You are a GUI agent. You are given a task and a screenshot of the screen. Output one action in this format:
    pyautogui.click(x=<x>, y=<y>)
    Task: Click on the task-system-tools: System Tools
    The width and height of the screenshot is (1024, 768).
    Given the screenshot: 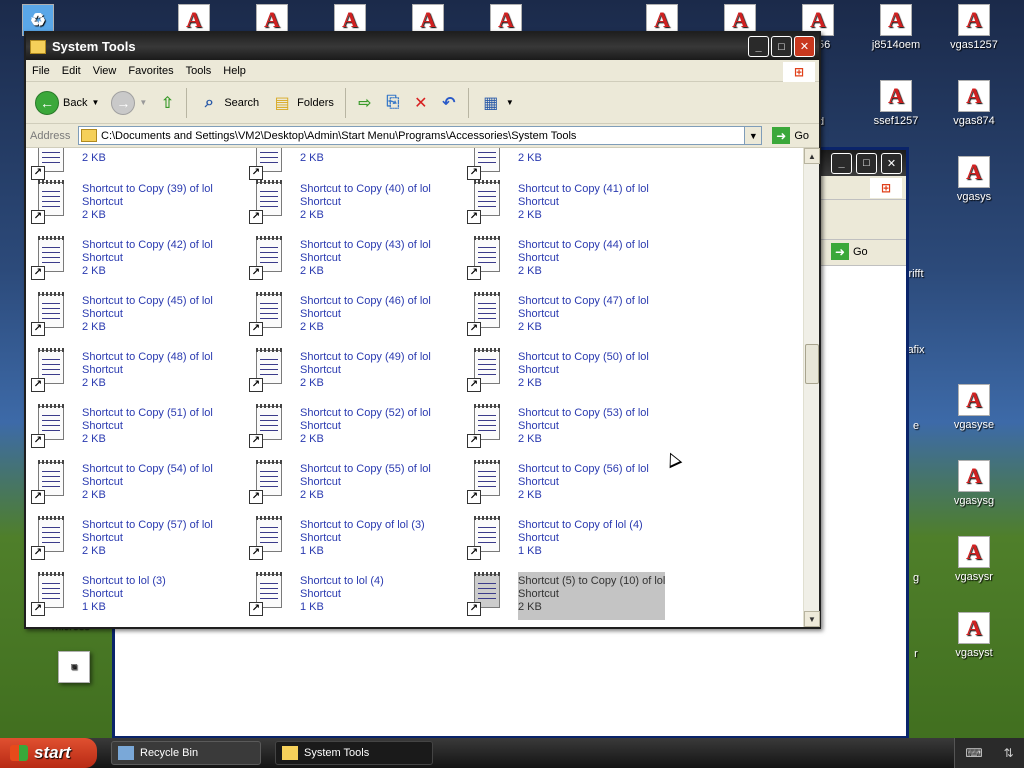 What is the action you would take?
    pyautogui.click(x=354, y=753)
    